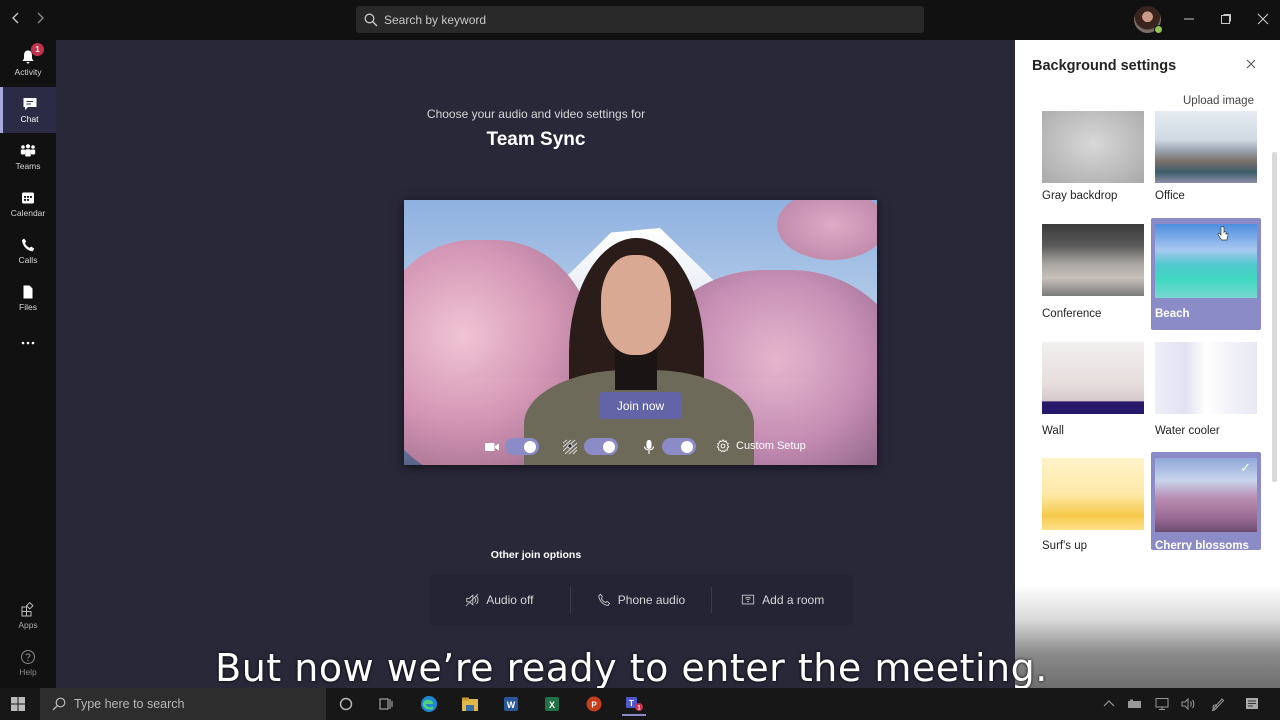 The height and width of the screenshot is (720, 1280). Describe the element at coordinates (640, 332) in the screenshot. I see `video-preview: Join now Custom Setup` at that location.